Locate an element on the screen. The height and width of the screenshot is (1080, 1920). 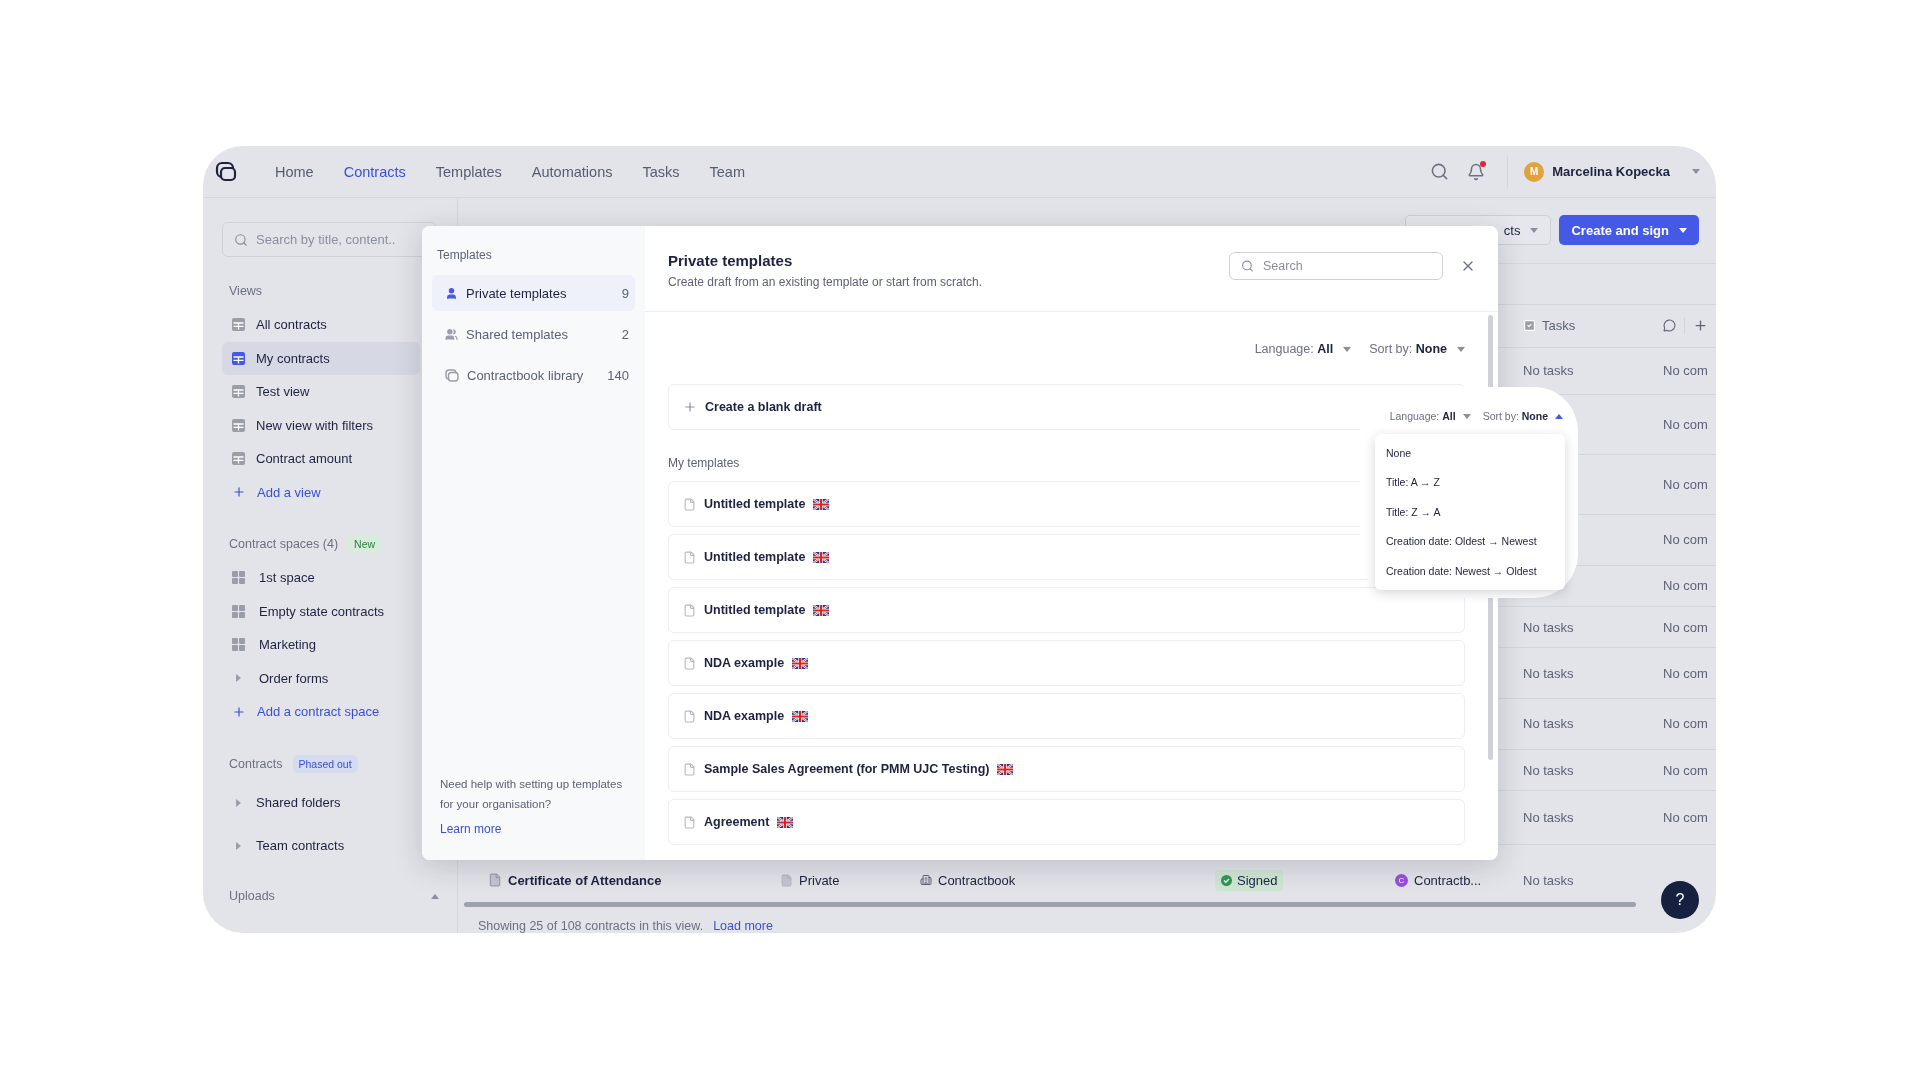
create-and-sign-button: Create and sign is located at coordinates (1629, 230).